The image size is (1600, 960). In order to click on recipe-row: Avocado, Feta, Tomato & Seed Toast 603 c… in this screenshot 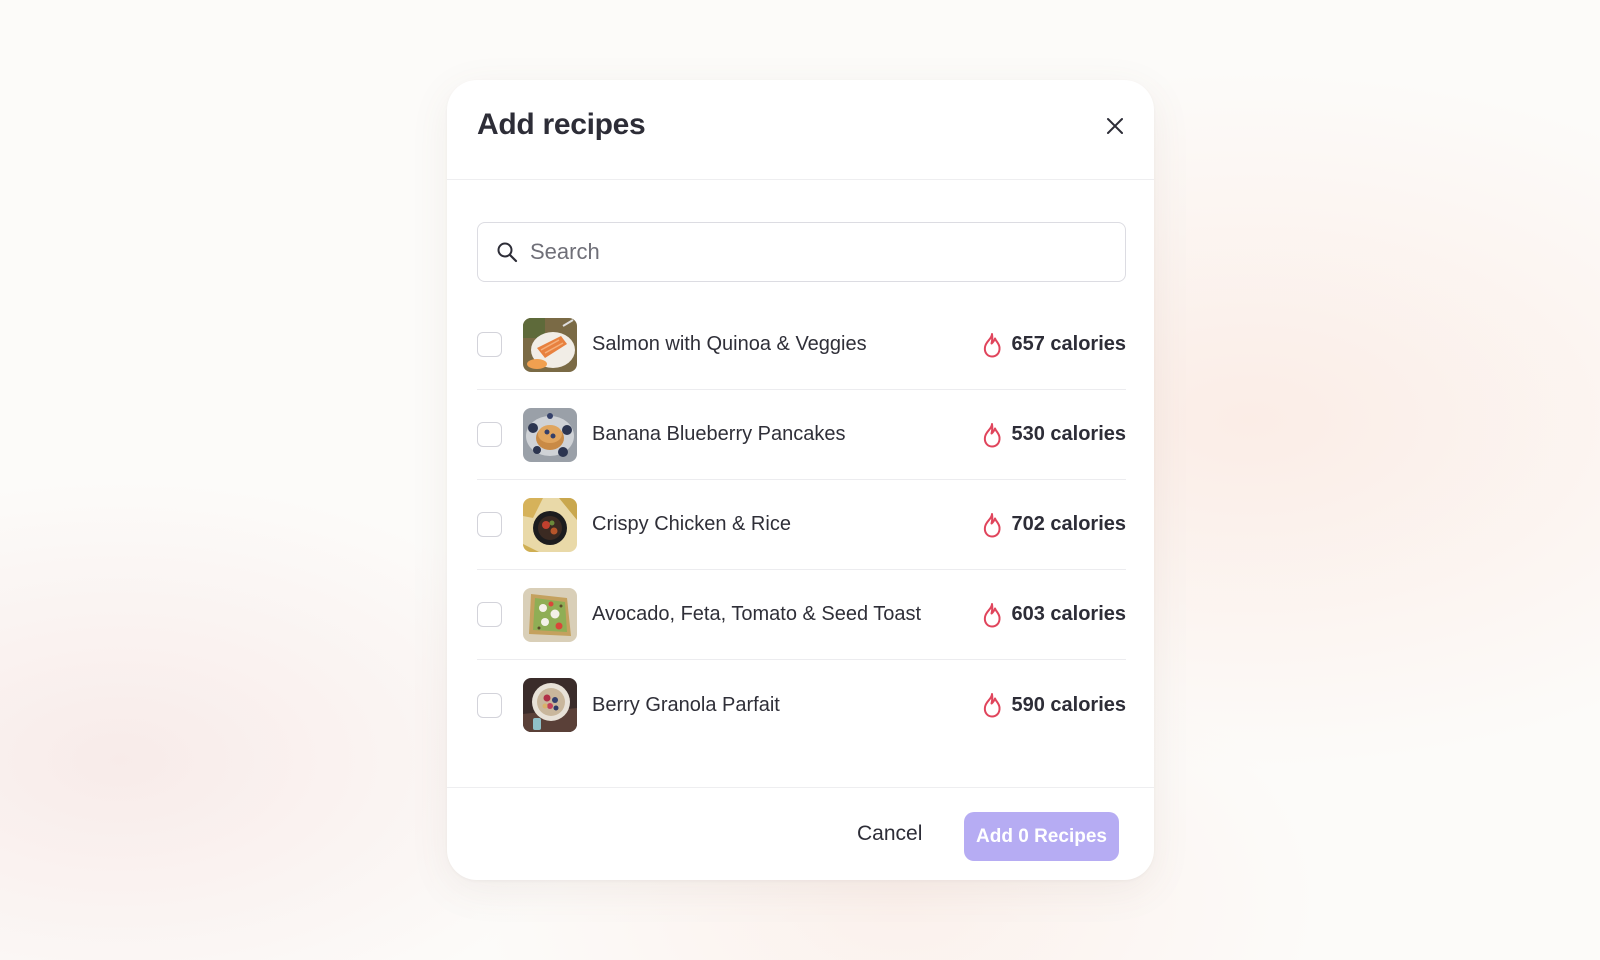, I will do `click(801, 615)`.